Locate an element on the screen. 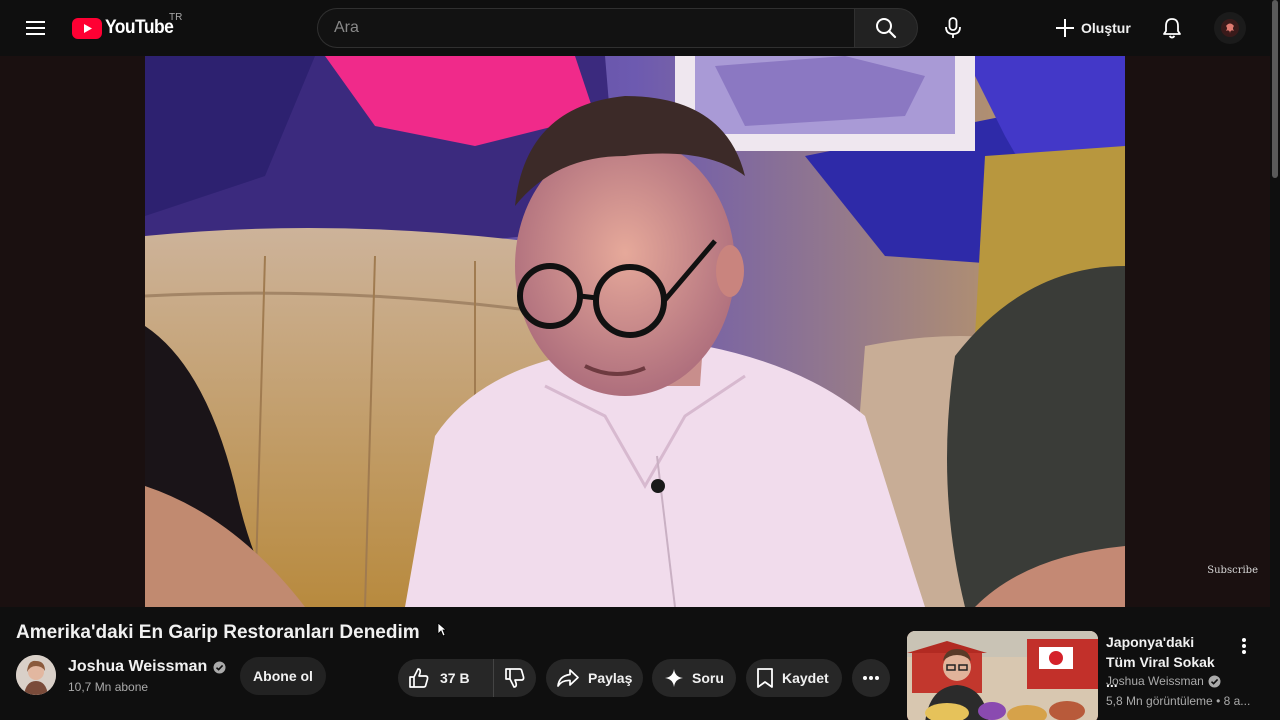 The width and height of the screenshot is (1280, 720). create-button: Oluştur is located at coordinates (1093, 28).